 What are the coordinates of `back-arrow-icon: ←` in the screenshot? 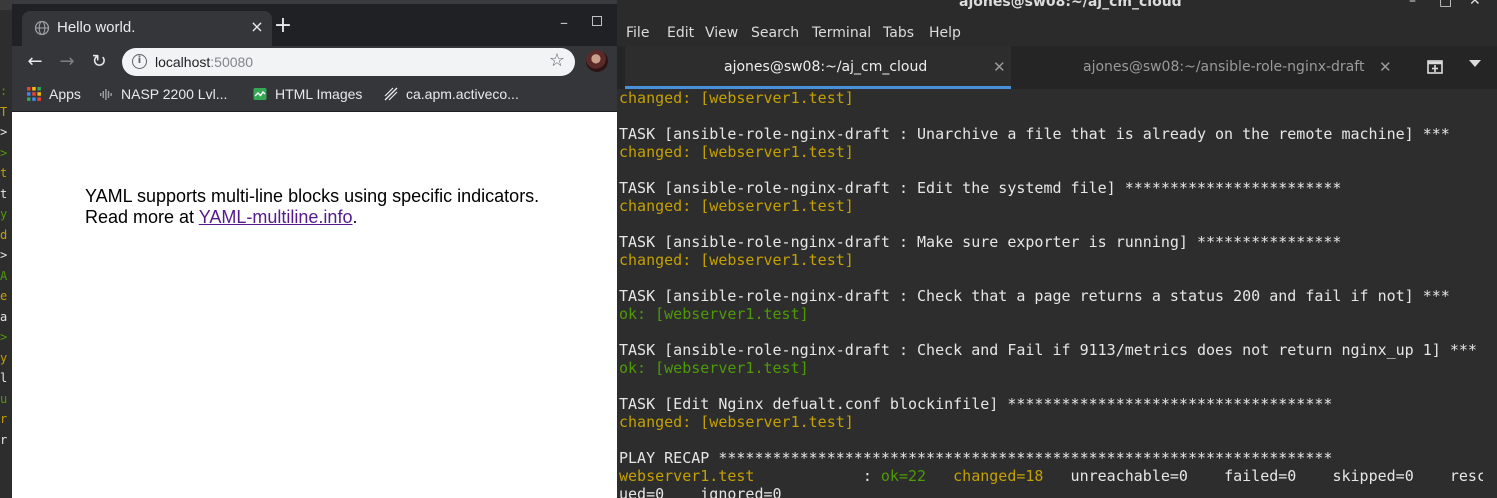 It's located at (35, 62).